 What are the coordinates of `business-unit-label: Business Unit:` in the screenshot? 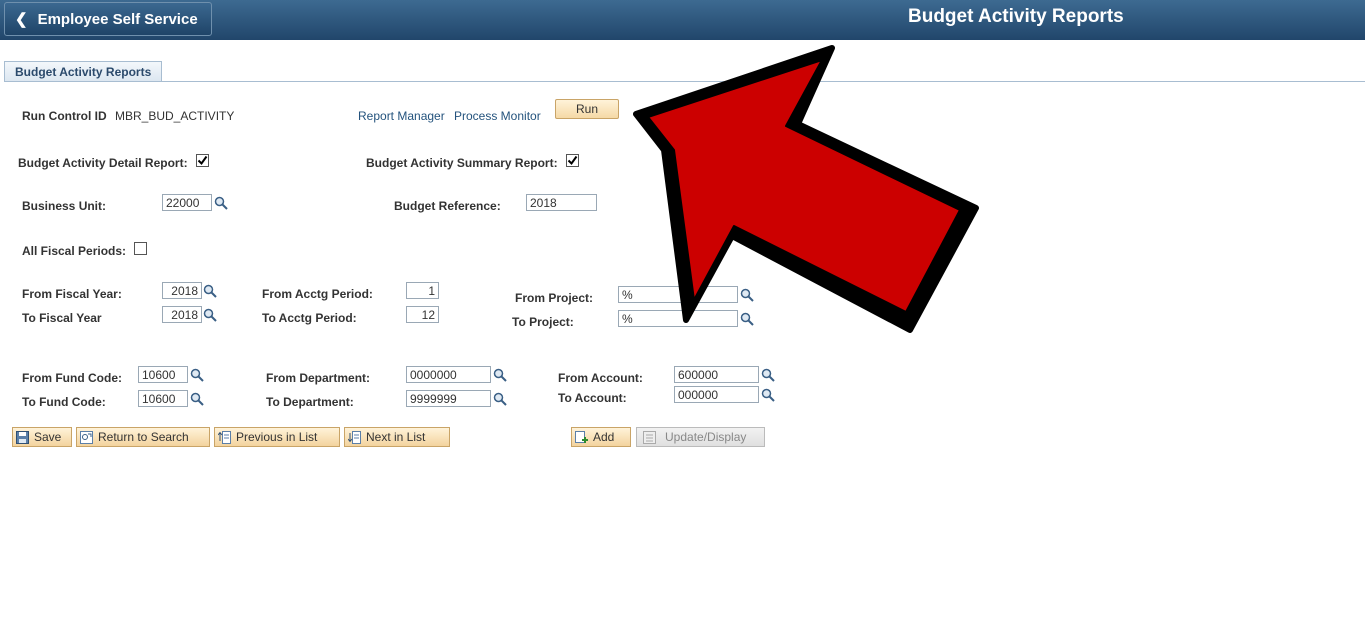 It's located at (64, 206).